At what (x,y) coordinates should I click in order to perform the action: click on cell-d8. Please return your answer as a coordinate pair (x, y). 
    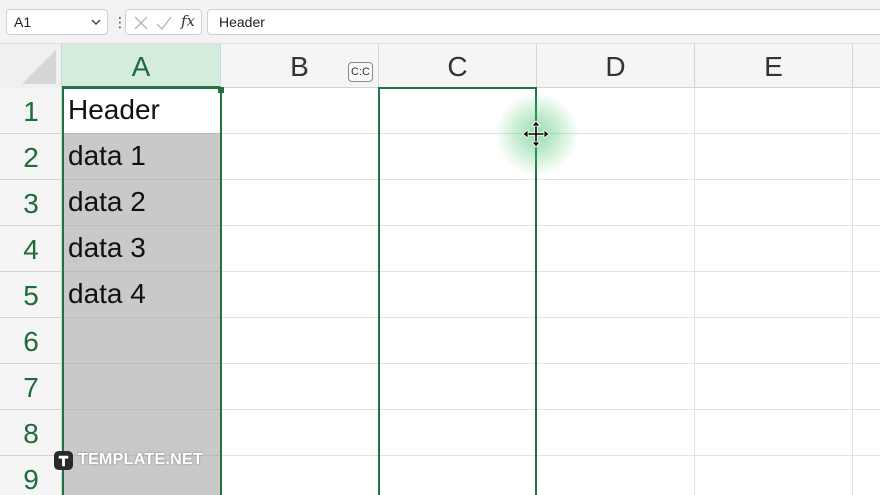
    Looking at the image, I should click on (616, 433).